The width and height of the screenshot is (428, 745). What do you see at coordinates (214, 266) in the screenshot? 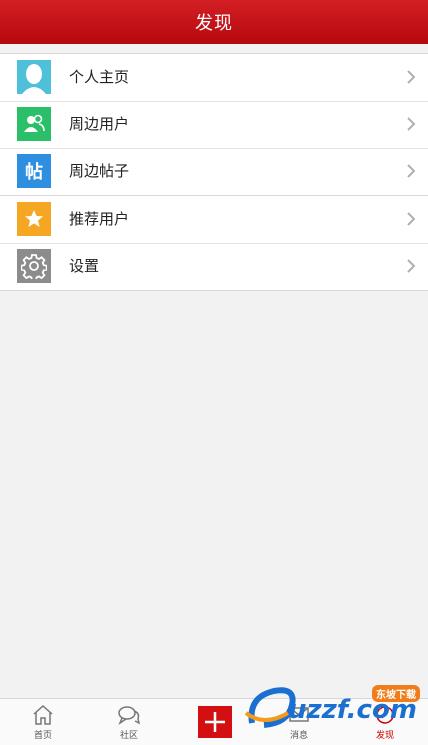
I see `menu-item-settings: 设置` at bounding box center [214, 266].